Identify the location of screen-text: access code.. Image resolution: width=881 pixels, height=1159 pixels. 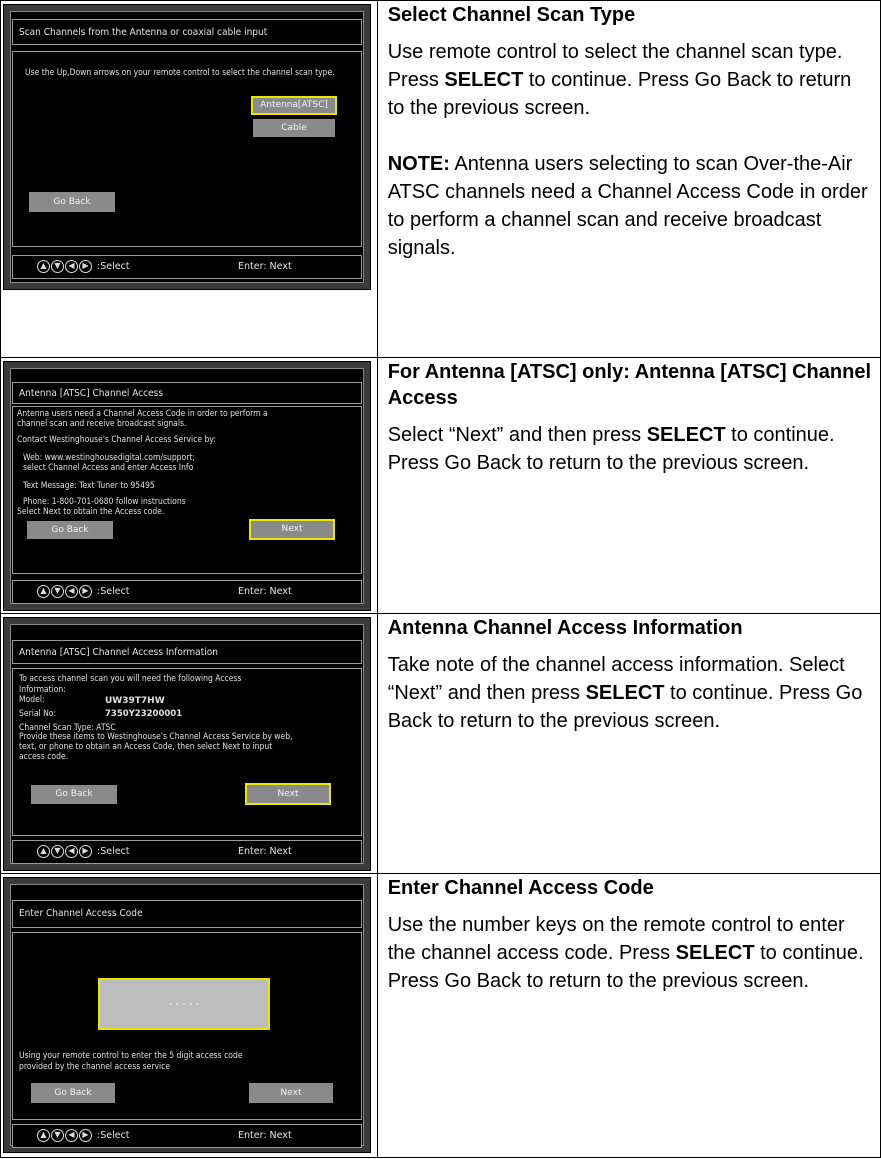
(44, 757).